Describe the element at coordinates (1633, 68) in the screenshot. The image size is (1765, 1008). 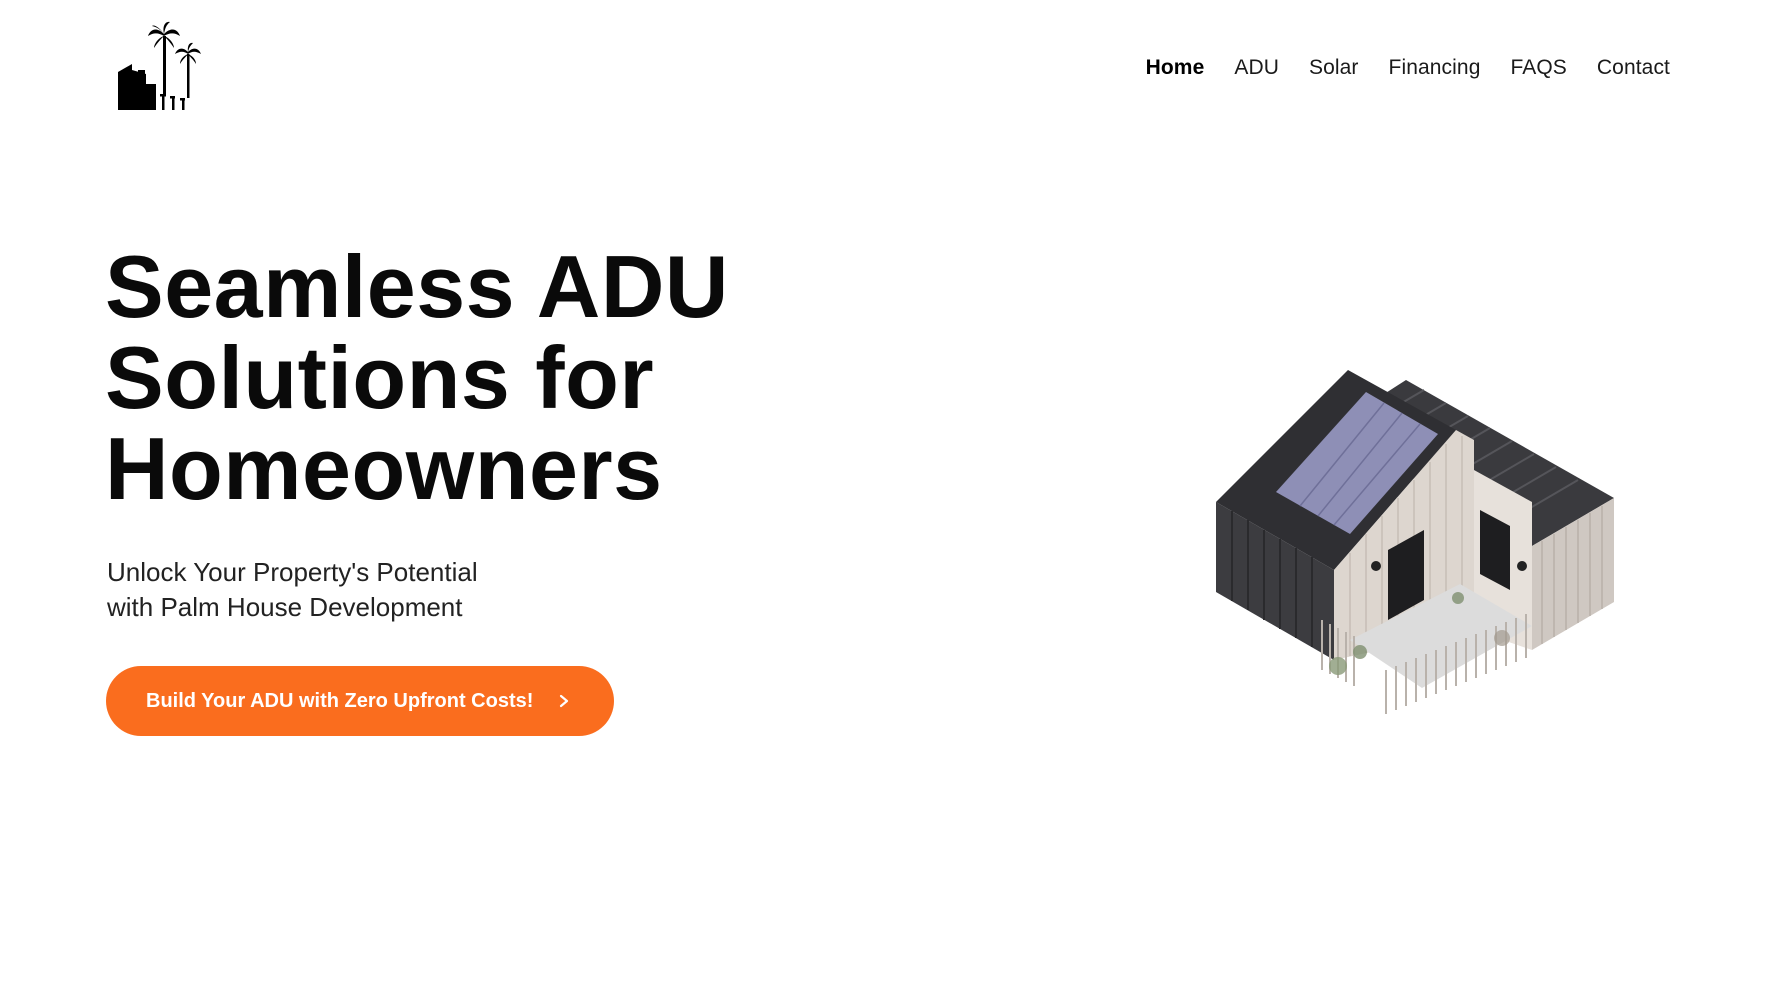
I see `nav-item-contact: Contact` at that location.